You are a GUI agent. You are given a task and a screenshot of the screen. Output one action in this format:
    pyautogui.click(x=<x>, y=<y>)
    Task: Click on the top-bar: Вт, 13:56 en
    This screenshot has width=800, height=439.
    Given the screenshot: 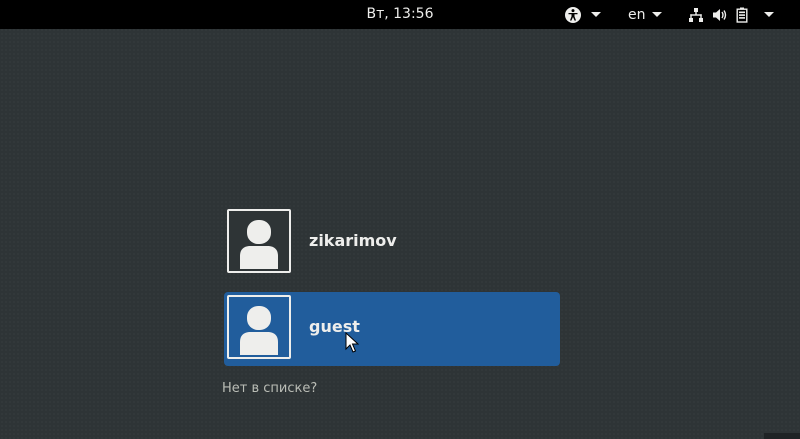 What is the action you would take?
    pyautogui.click(x=400, y=14)
    